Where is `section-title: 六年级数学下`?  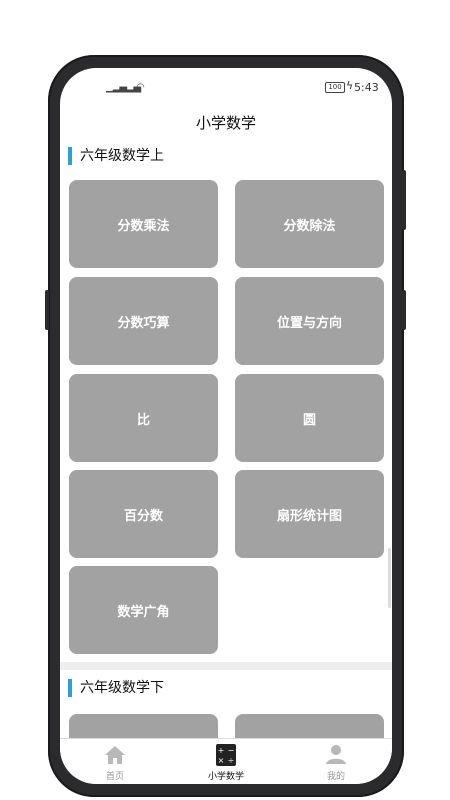 section-title: 六年级数学下 is located at coordinates (122, 688).